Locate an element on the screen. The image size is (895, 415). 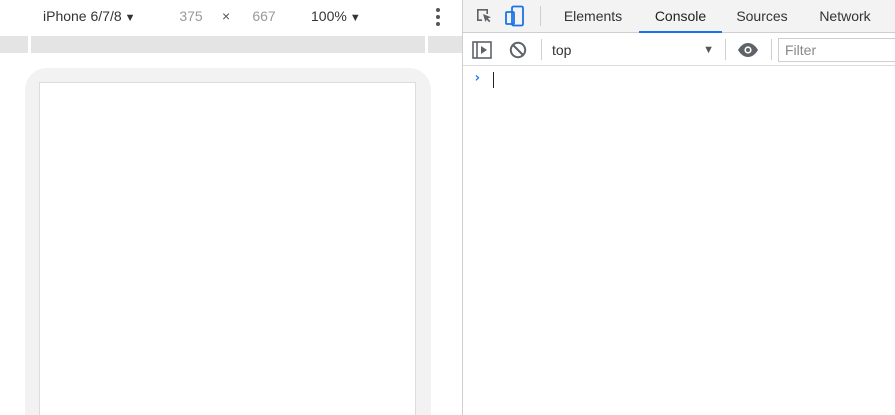
context-select-label: top is located at coordinates (562, 50).